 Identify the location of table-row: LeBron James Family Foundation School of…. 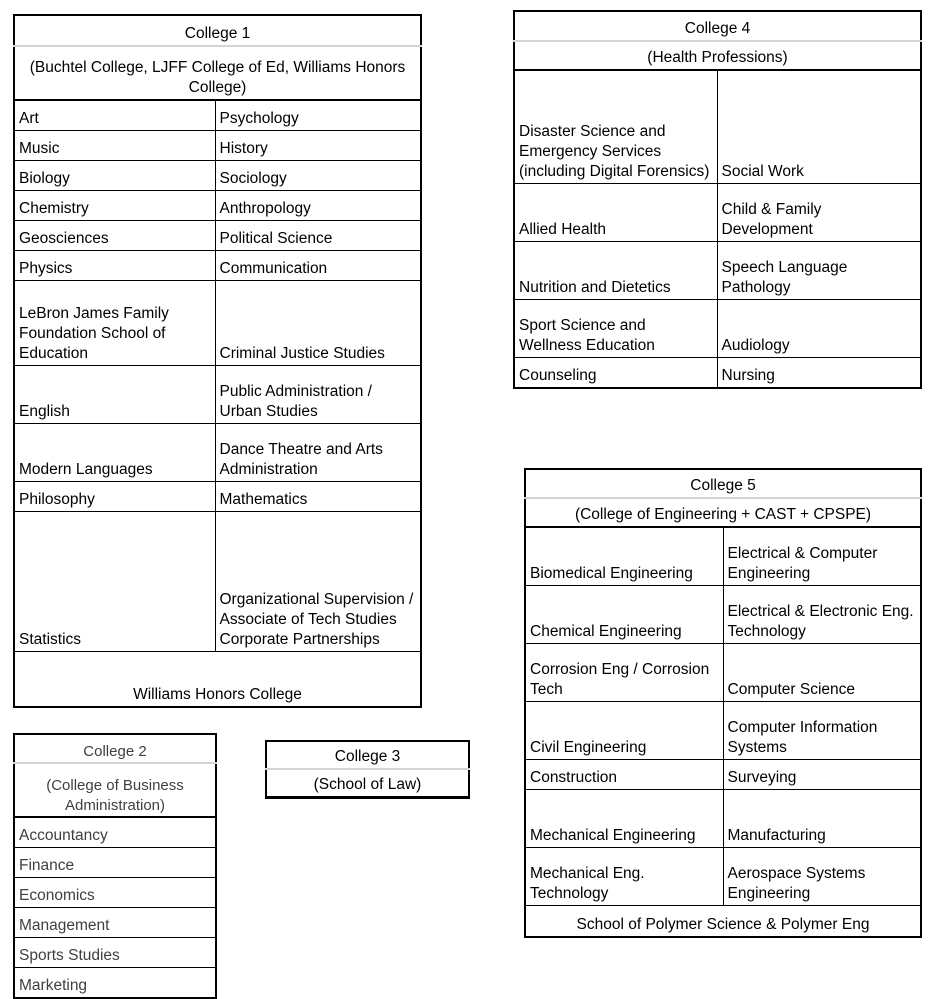
(217, 323).